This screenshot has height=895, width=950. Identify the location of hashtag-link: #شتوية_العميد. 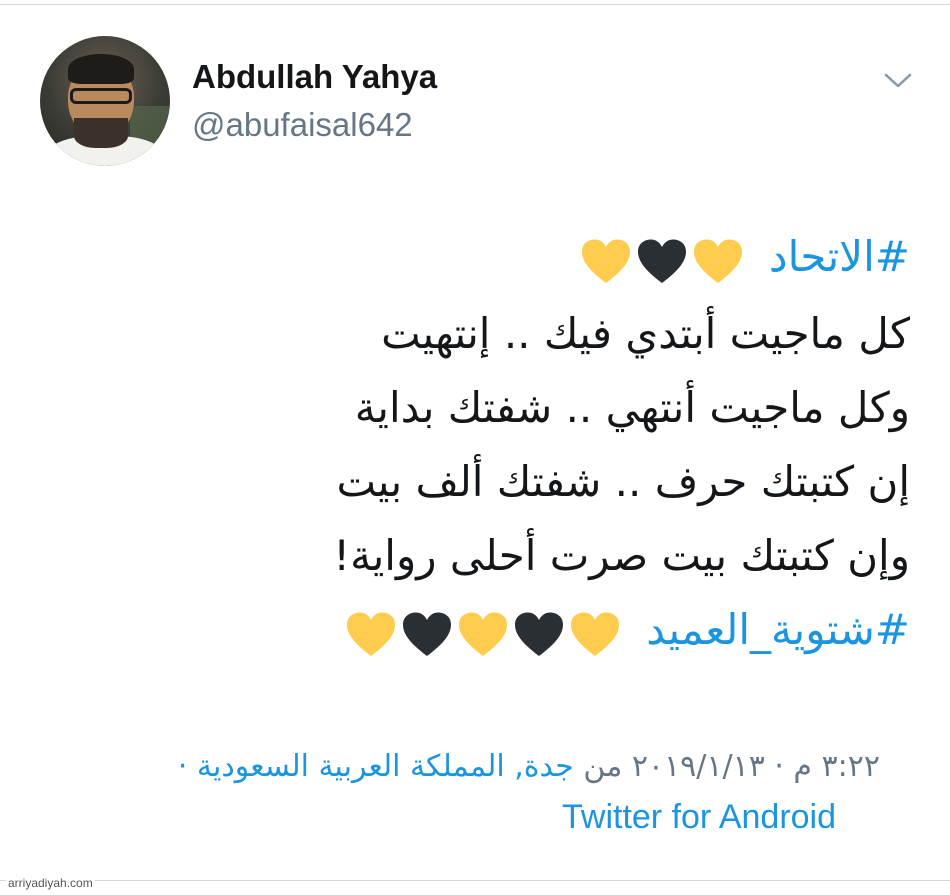
(778, 629).